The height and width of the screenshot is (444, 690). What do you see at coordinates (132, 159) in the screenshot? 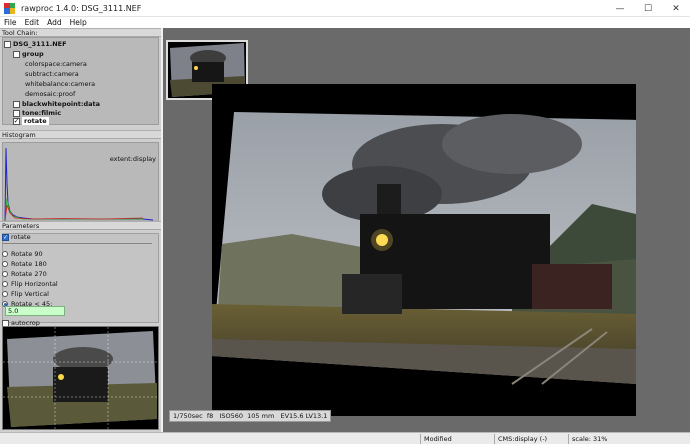
I see `histogram-extent-label: extent:display` at bounding box center [132, 159].